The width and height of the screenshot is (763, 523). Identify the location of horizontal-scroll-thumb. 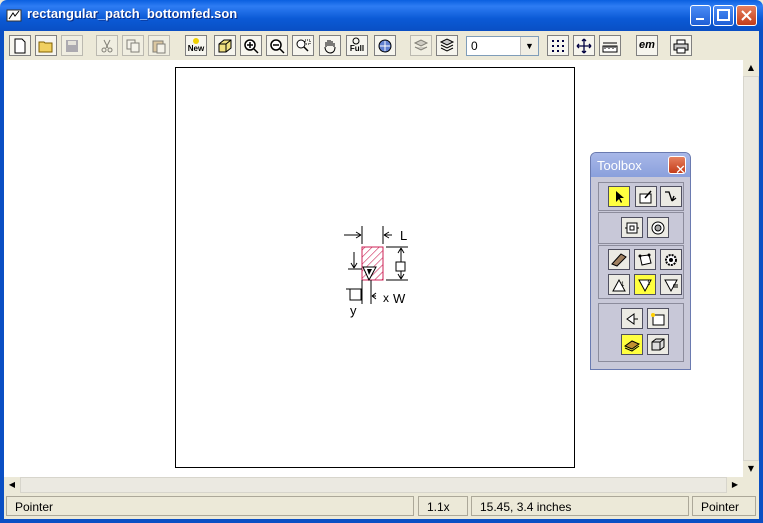
(373, 485).